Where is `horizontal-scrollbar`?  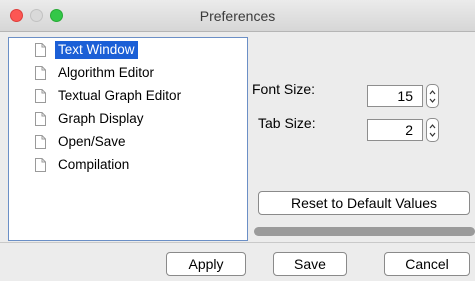 horizontal-scrollbar is located at coordinates (364, 231).